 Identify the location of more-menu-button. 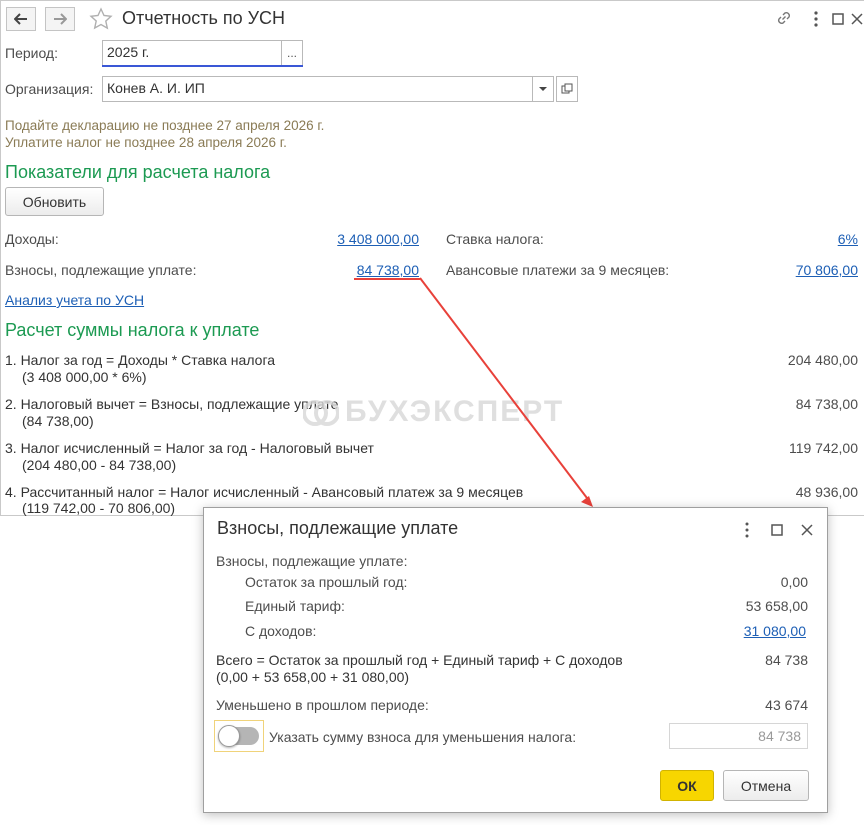
(816, 19).